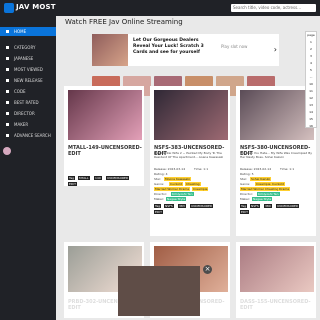  I want to click on avatar, so click(7, 151).